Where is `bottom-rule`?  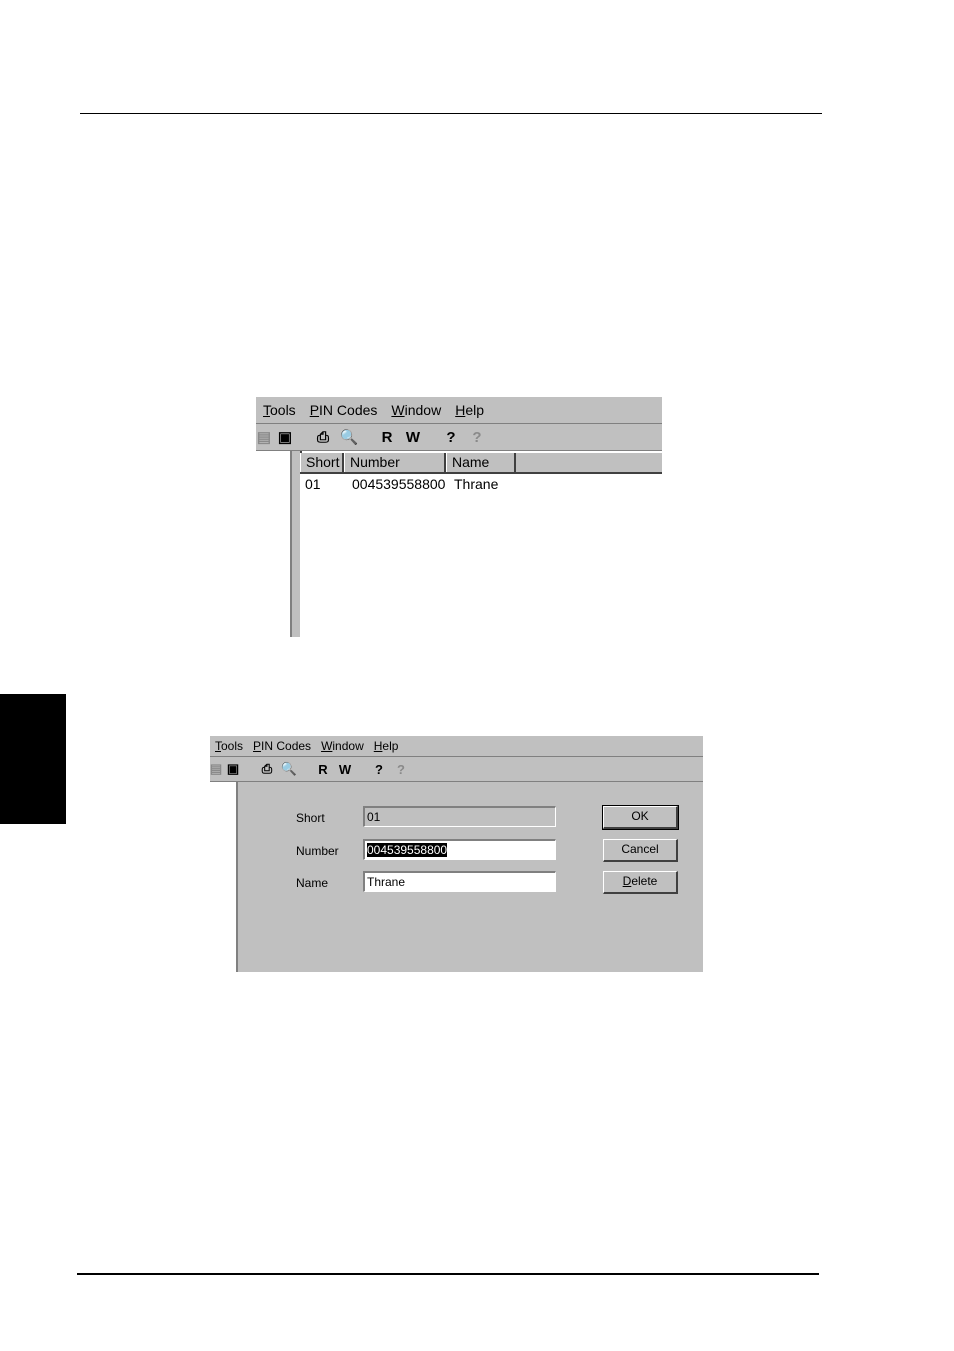 bottom-rule is located at coordinates (448, 1274).